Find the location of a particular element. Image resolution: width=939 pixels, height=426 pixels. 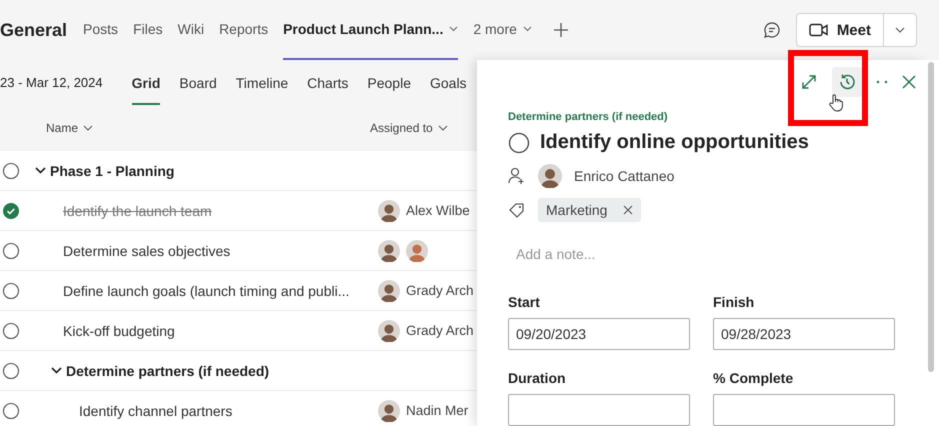

remove-icon is located at coordinates (628, 210).